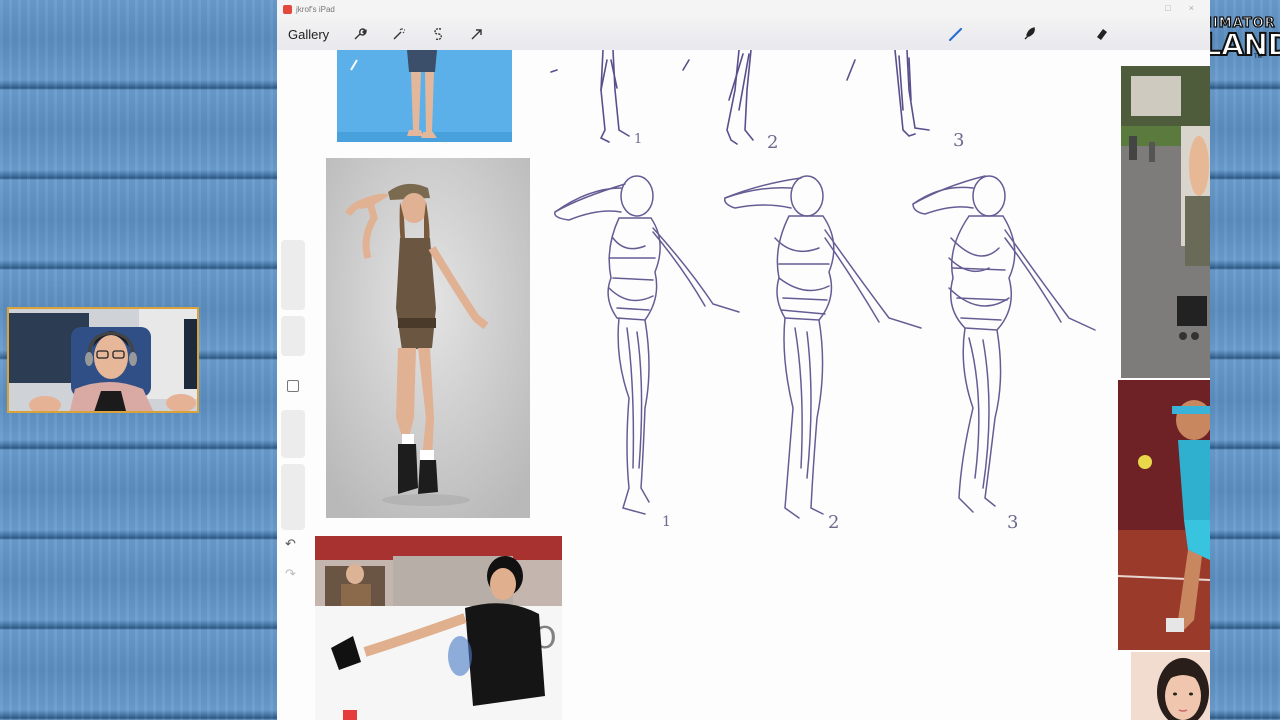  I want to click on selection-icon, so click(438, 34).